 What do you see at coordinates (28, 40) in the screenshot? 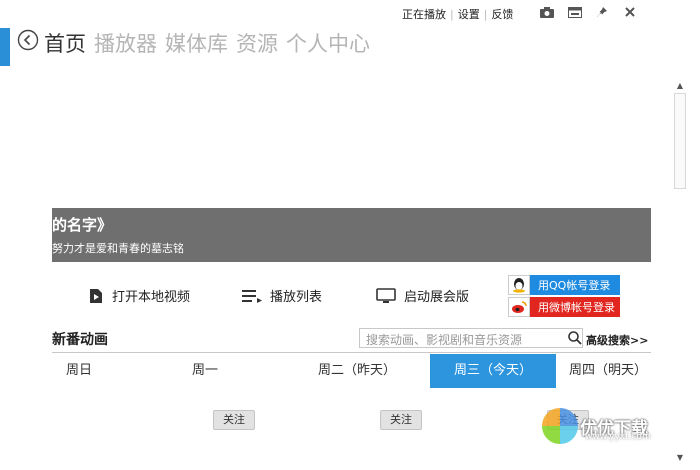
I see `back-icon` at bounding box center [28, 40].